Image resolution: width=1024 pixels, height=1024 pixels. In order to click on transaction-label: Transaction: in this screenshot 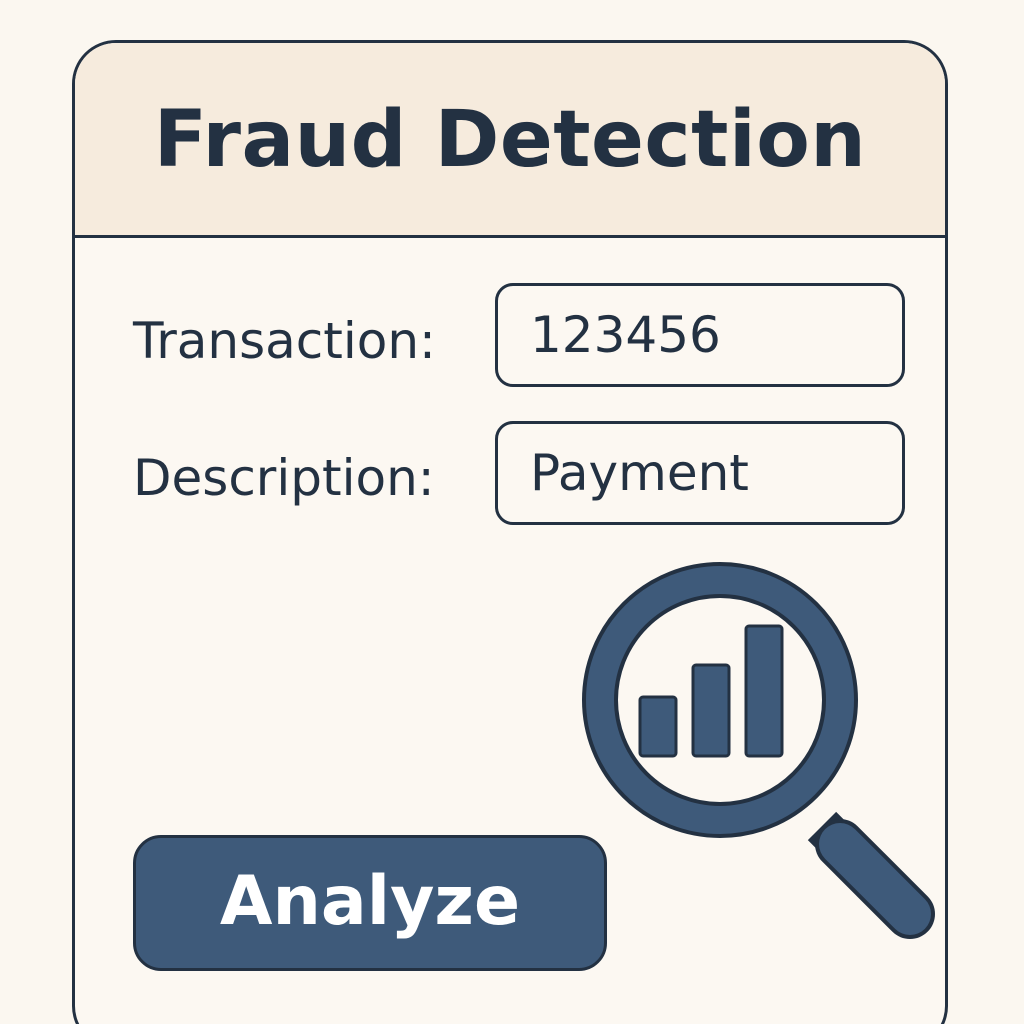, I will do `click(284, 341)`.